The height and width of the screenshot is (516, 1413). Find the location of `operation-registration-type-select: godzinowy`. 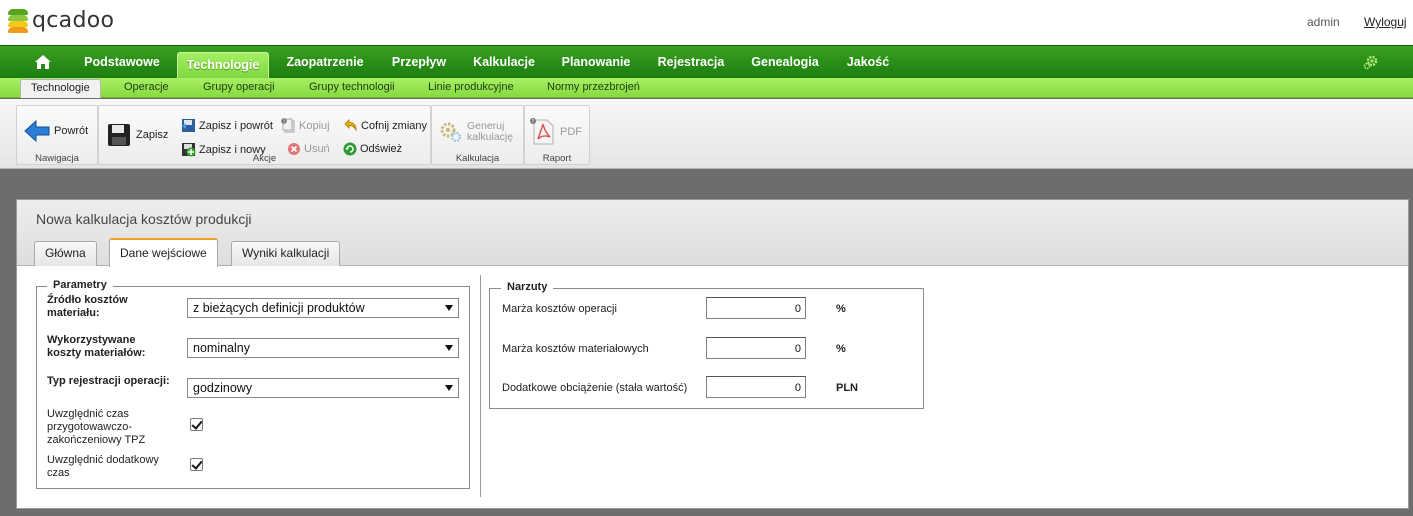

operation-registration-type-select: godzinowy is located at coordinates (323, 388).